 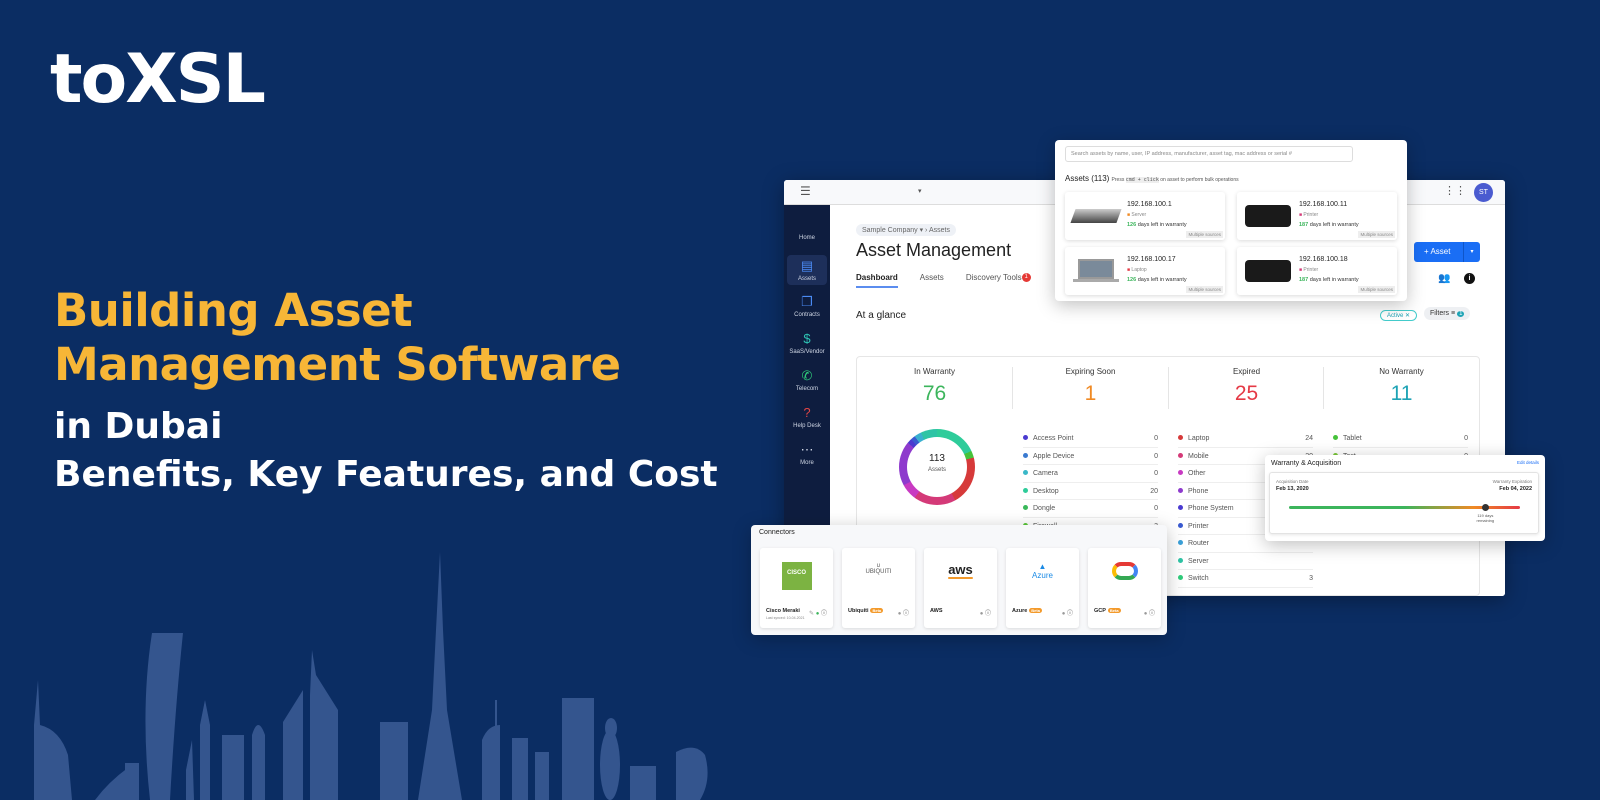 What do you see at coordinates (807, 306) in the screenshot?
I see `sidebar-item-contracts: ❐ Contracts` at bounding box center [807, 306].